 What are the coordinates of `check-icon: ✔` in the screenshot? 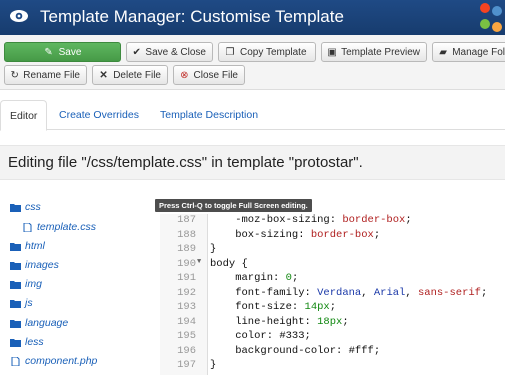 It's located at (136, 52).